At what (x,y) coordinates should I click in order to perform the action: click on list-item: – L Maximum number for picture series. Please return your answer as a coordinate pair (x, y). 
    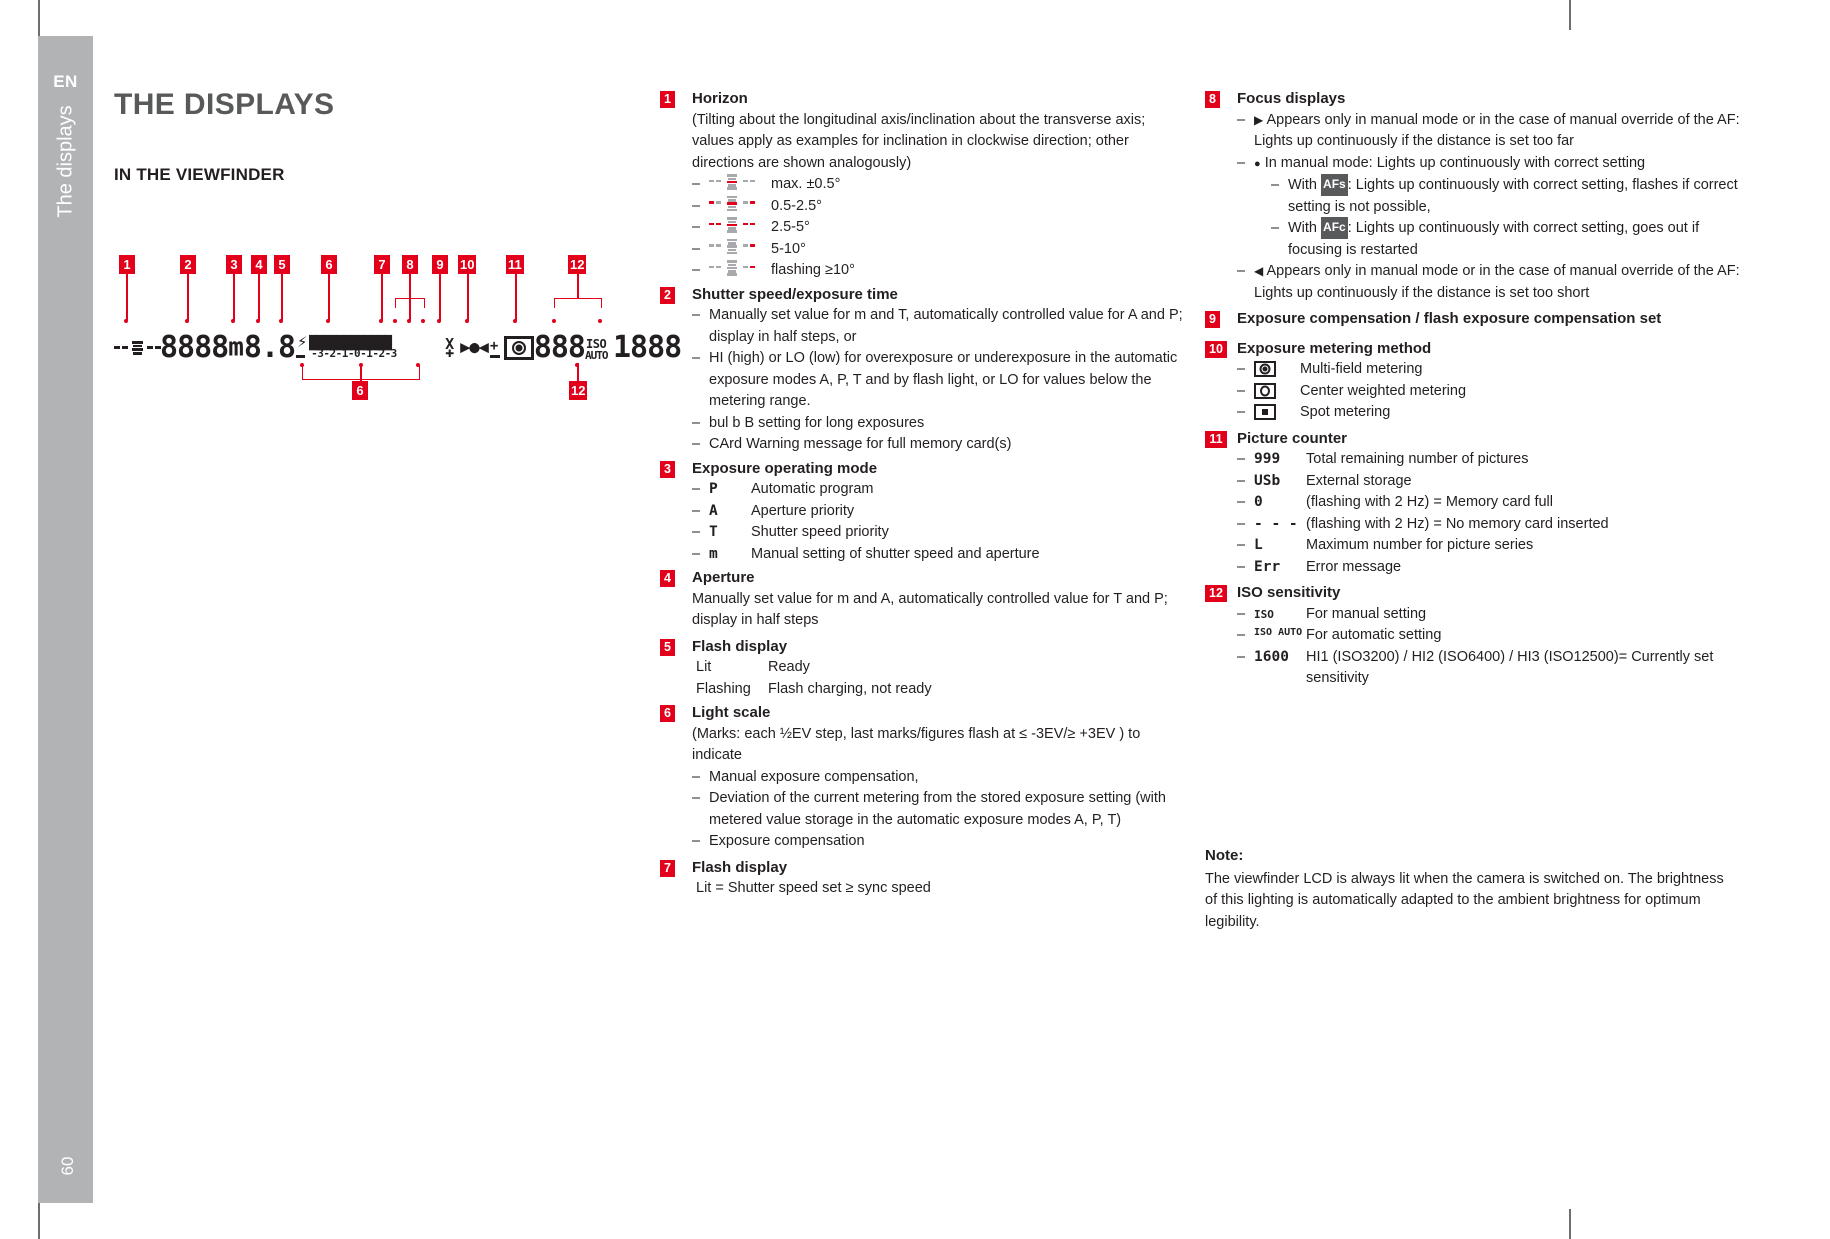
    Looking at the image, I should click on (1493, 546).